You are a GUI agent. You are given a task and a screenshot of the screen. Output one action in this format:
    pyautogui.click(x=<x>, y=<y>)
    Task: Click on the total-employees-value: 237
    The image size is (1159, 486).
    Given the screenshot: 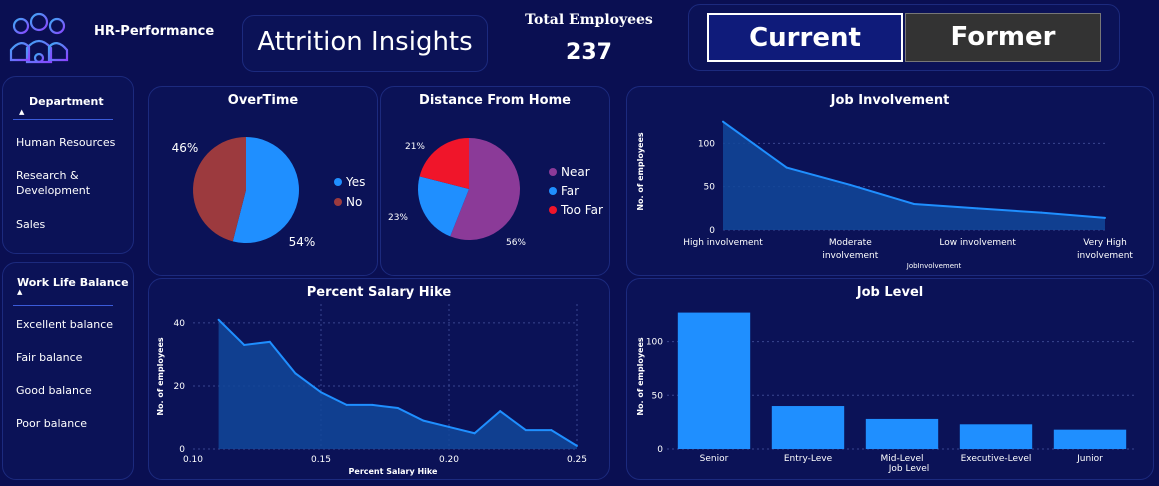 What is the action you would take?
    pyautogui.click(x=589, y=52)
    